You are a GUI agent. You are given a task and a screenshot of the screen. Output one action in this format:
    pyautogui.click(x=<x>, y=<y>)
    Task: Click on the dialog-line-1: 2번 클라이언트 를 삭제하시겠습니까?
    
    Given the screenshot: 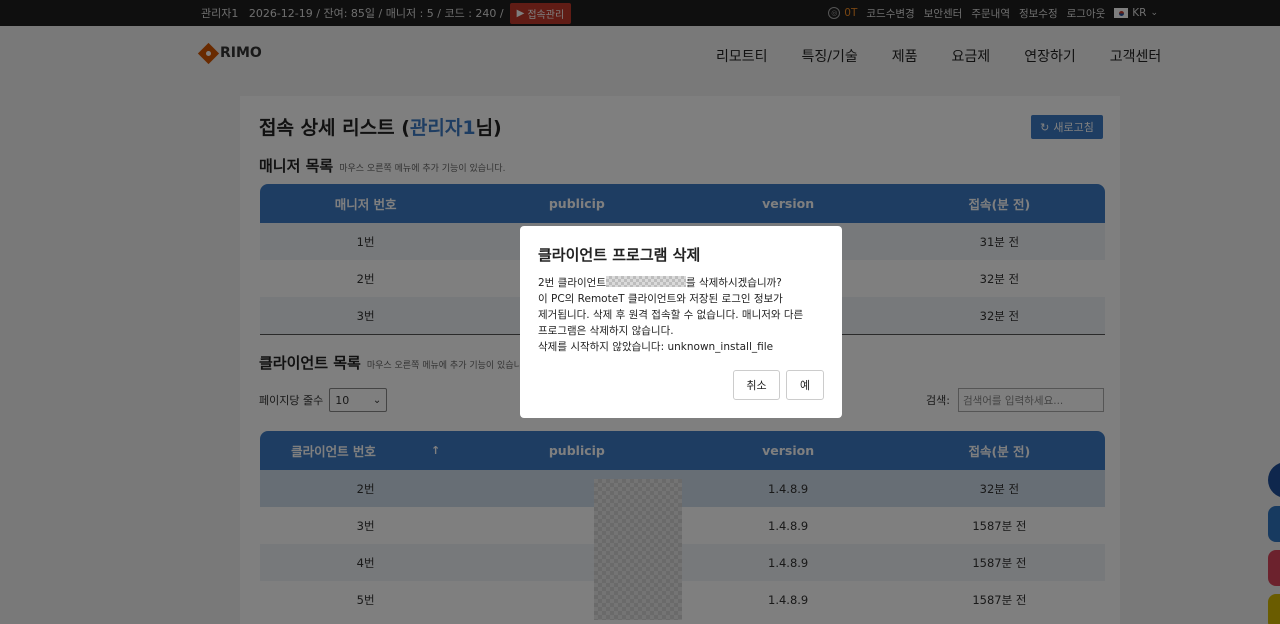 What is the action you would take?
    pyautogui.click(x=660, y=282)
    